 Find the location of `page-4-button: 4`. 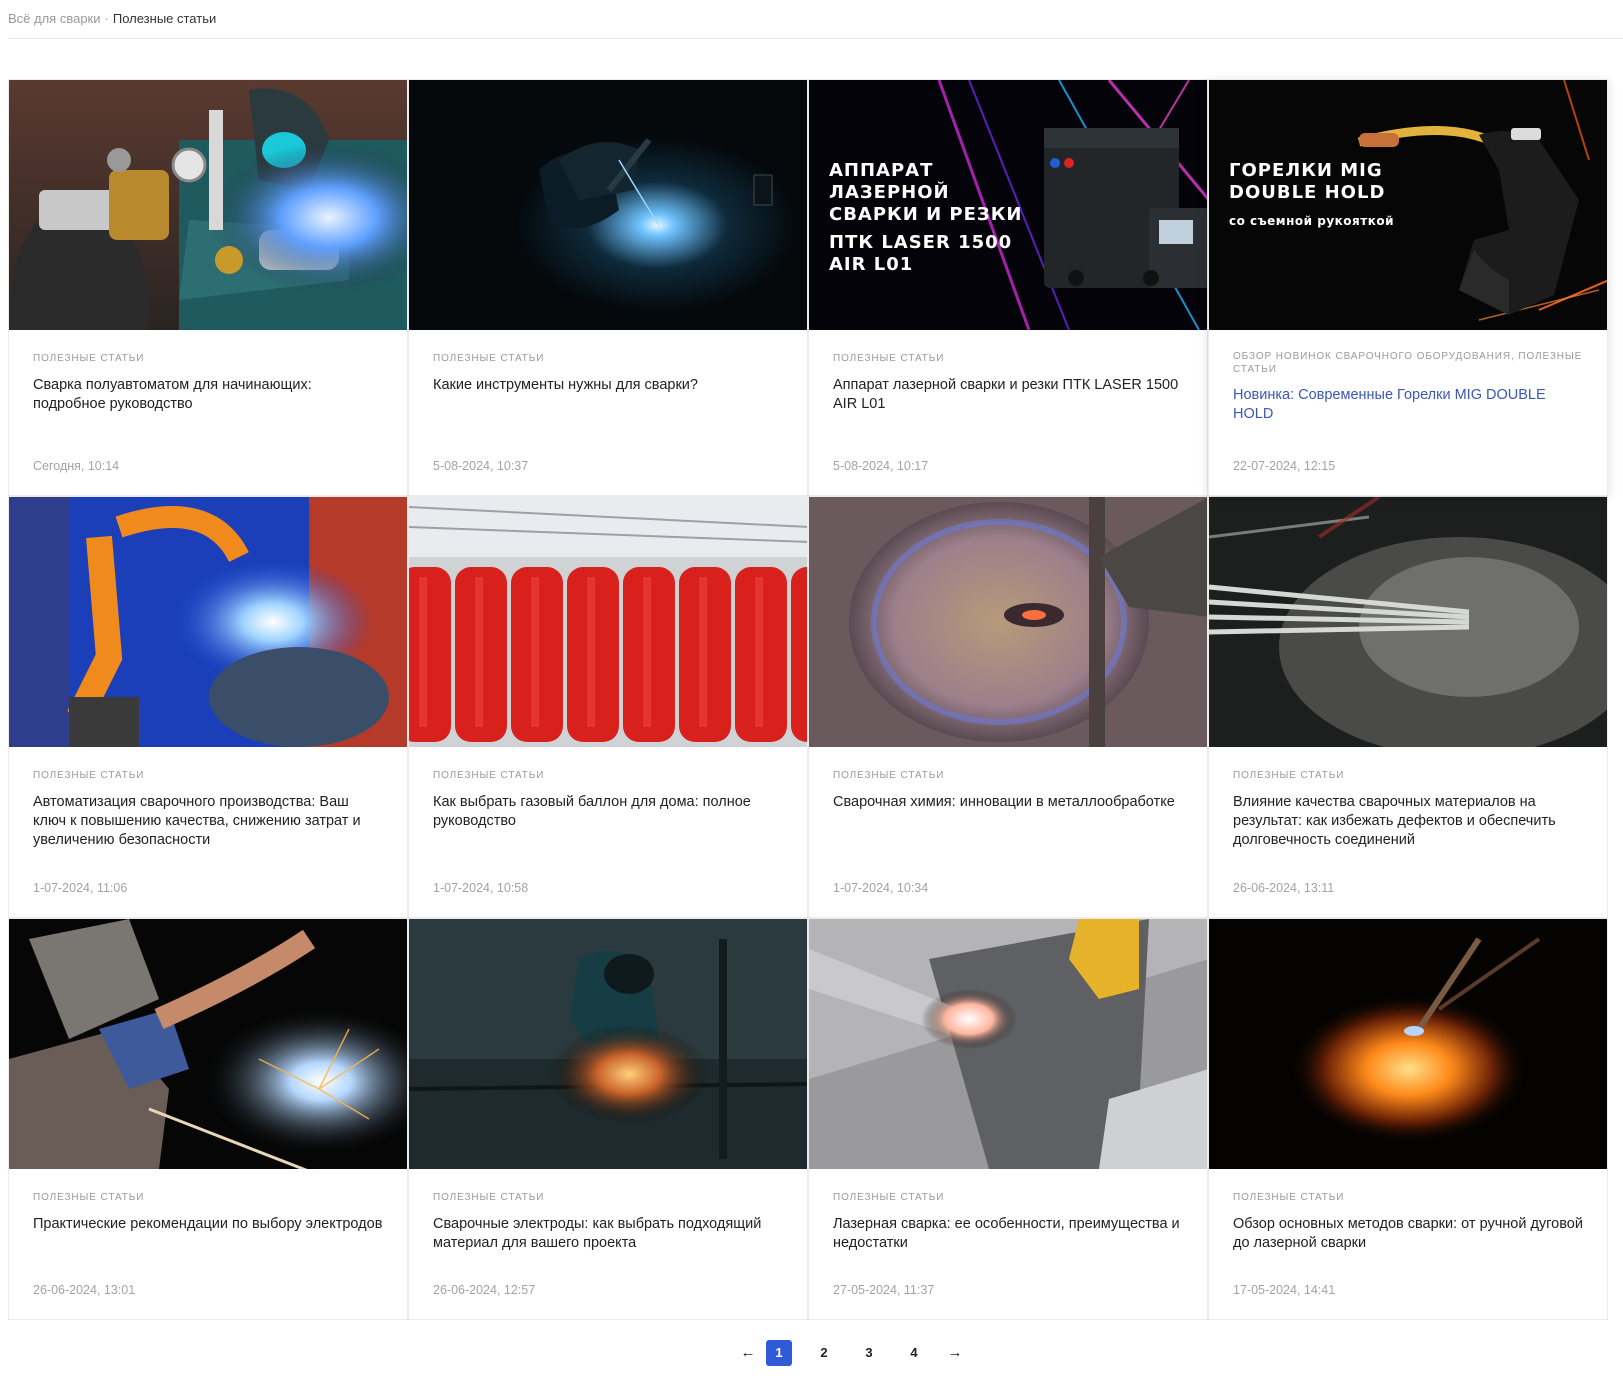

page-4-button: 4 is located at coordinates (914, 1353).